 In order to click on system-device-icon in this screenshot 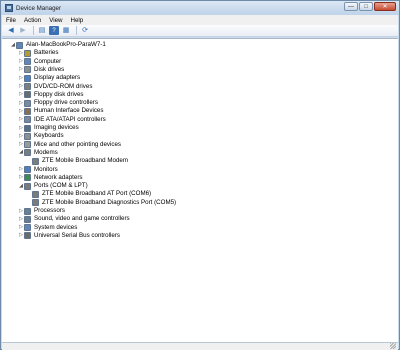, I will do `click(27, 228)`.